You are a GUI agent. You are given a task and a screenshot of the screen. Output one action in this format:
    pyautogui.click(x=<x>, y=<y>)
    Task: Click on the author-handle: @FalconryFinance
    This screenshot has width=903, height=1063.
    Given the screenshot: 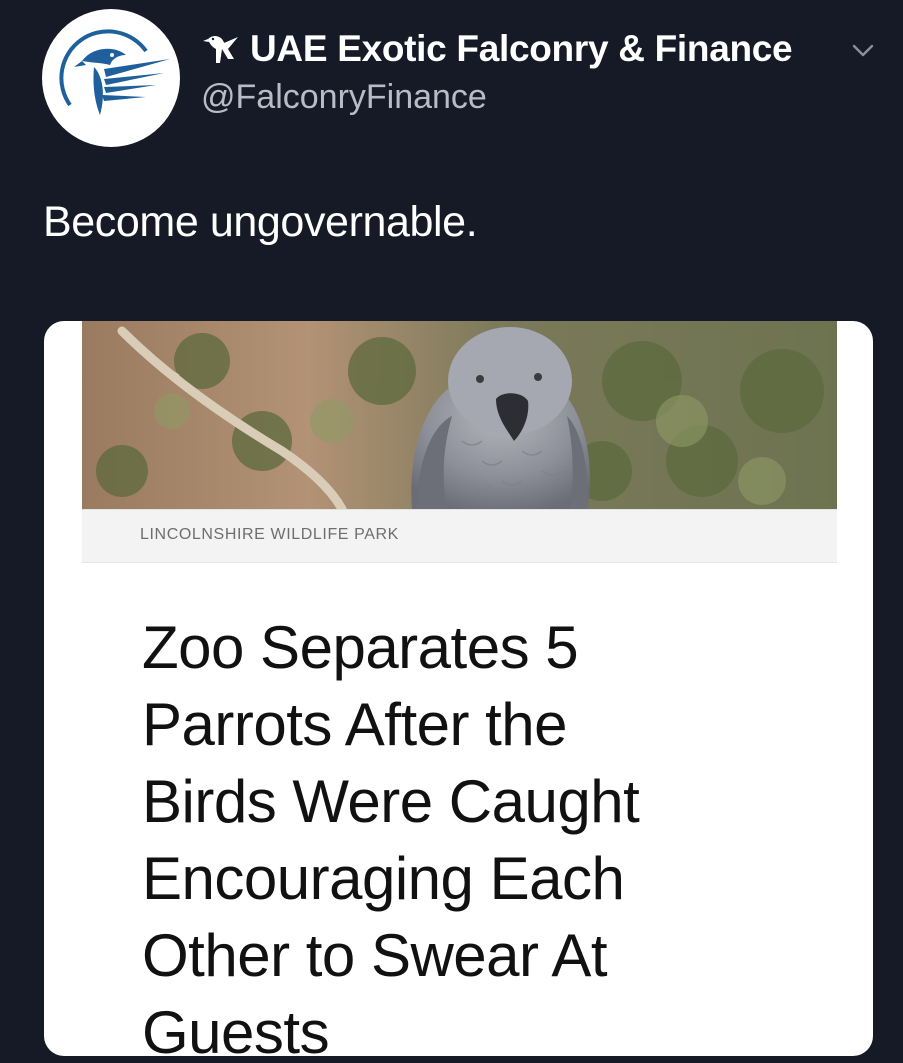 What is the action you would take?
    pyautogui.click(x=344, y=97)
    